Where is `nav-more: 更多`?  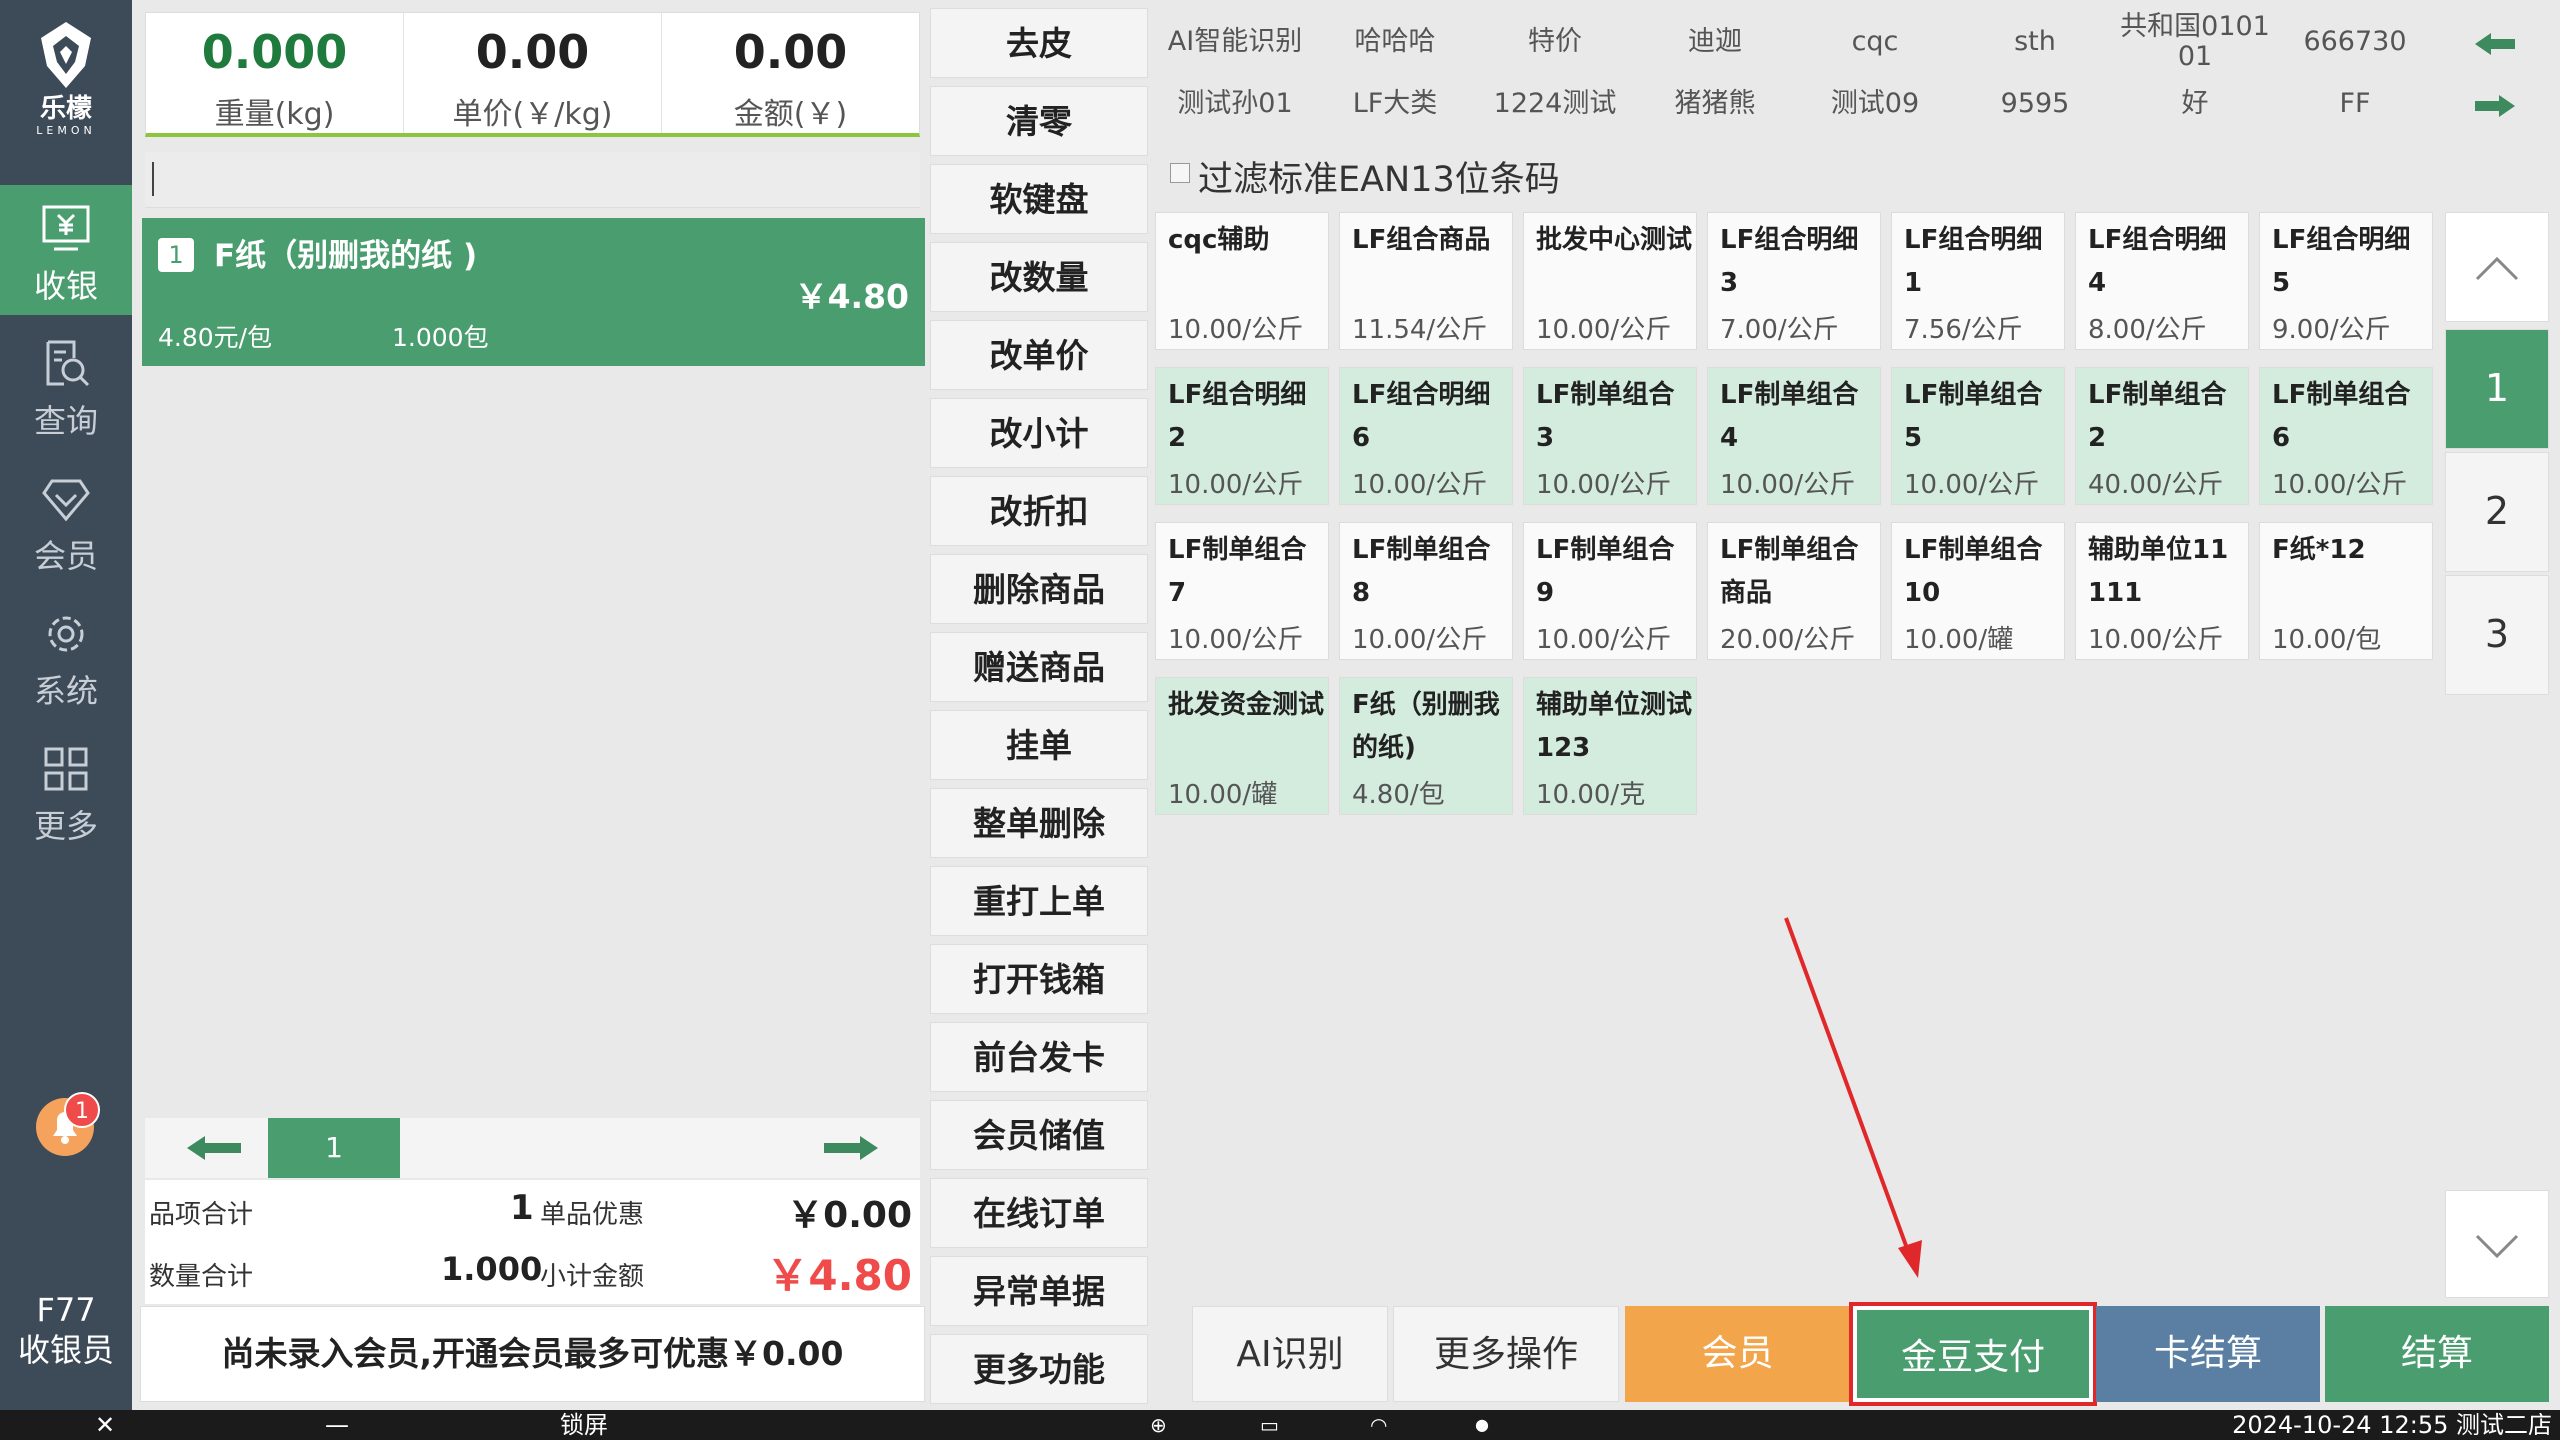 nav-more: 更多 is located at coordinates (66, 790).